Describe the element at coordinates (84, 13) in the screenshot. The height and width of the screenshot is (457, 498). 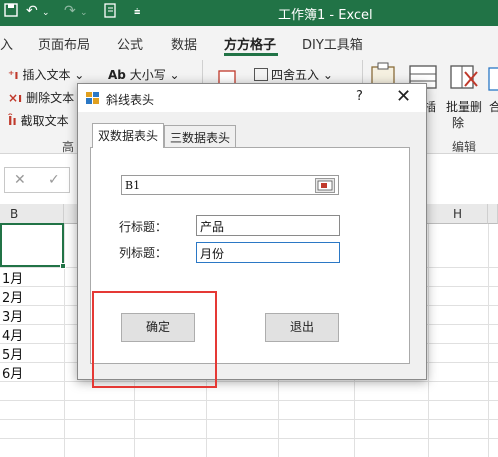
I see `redo-dropdown-icon: ⌄` at that location.